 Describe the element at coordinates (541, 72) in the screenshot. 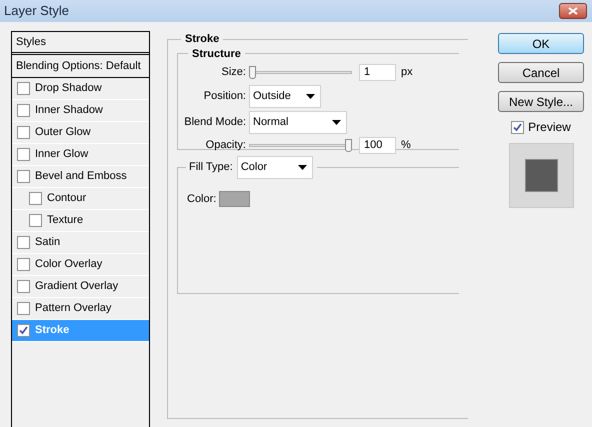

I see `dialog-button: Cancel` at that location.